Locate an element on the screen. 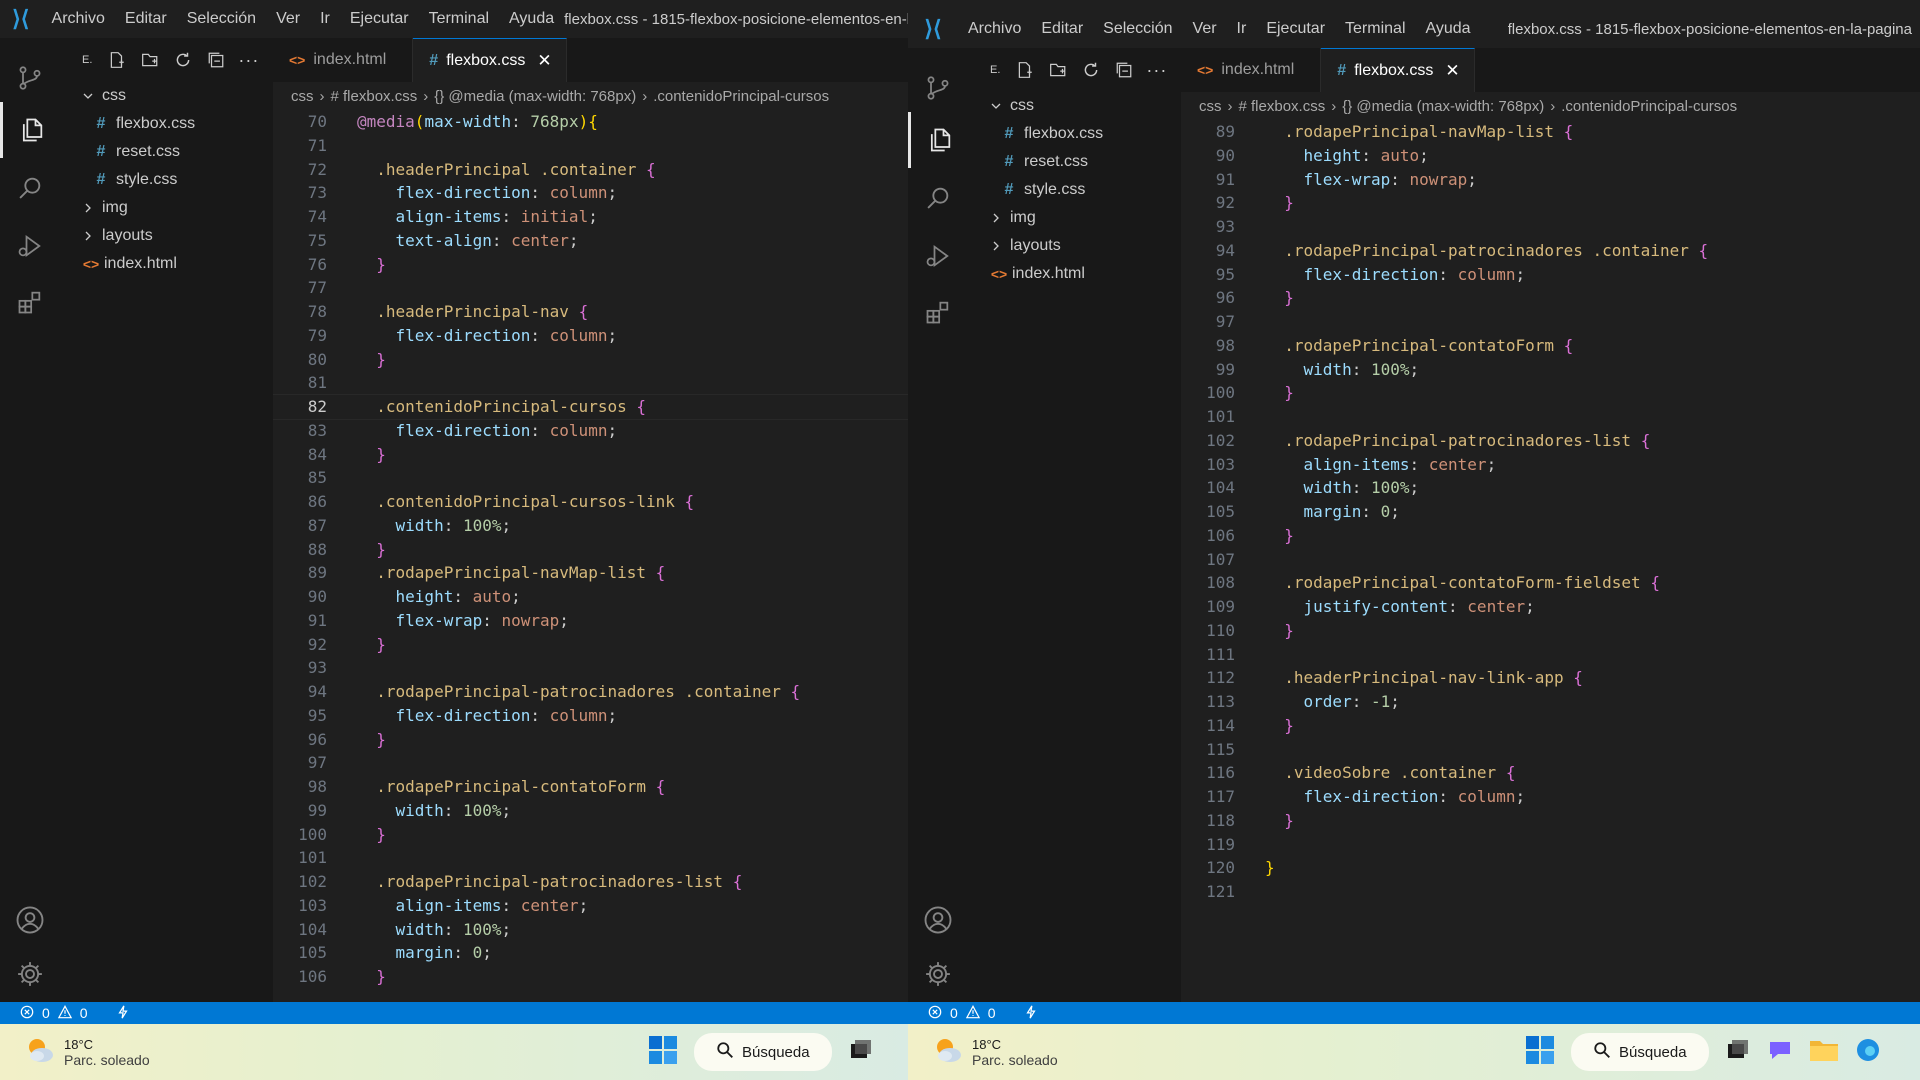 This screenshot has width=1920, height=1080. code-line: 118 } is located at coordinates (1550, 821).